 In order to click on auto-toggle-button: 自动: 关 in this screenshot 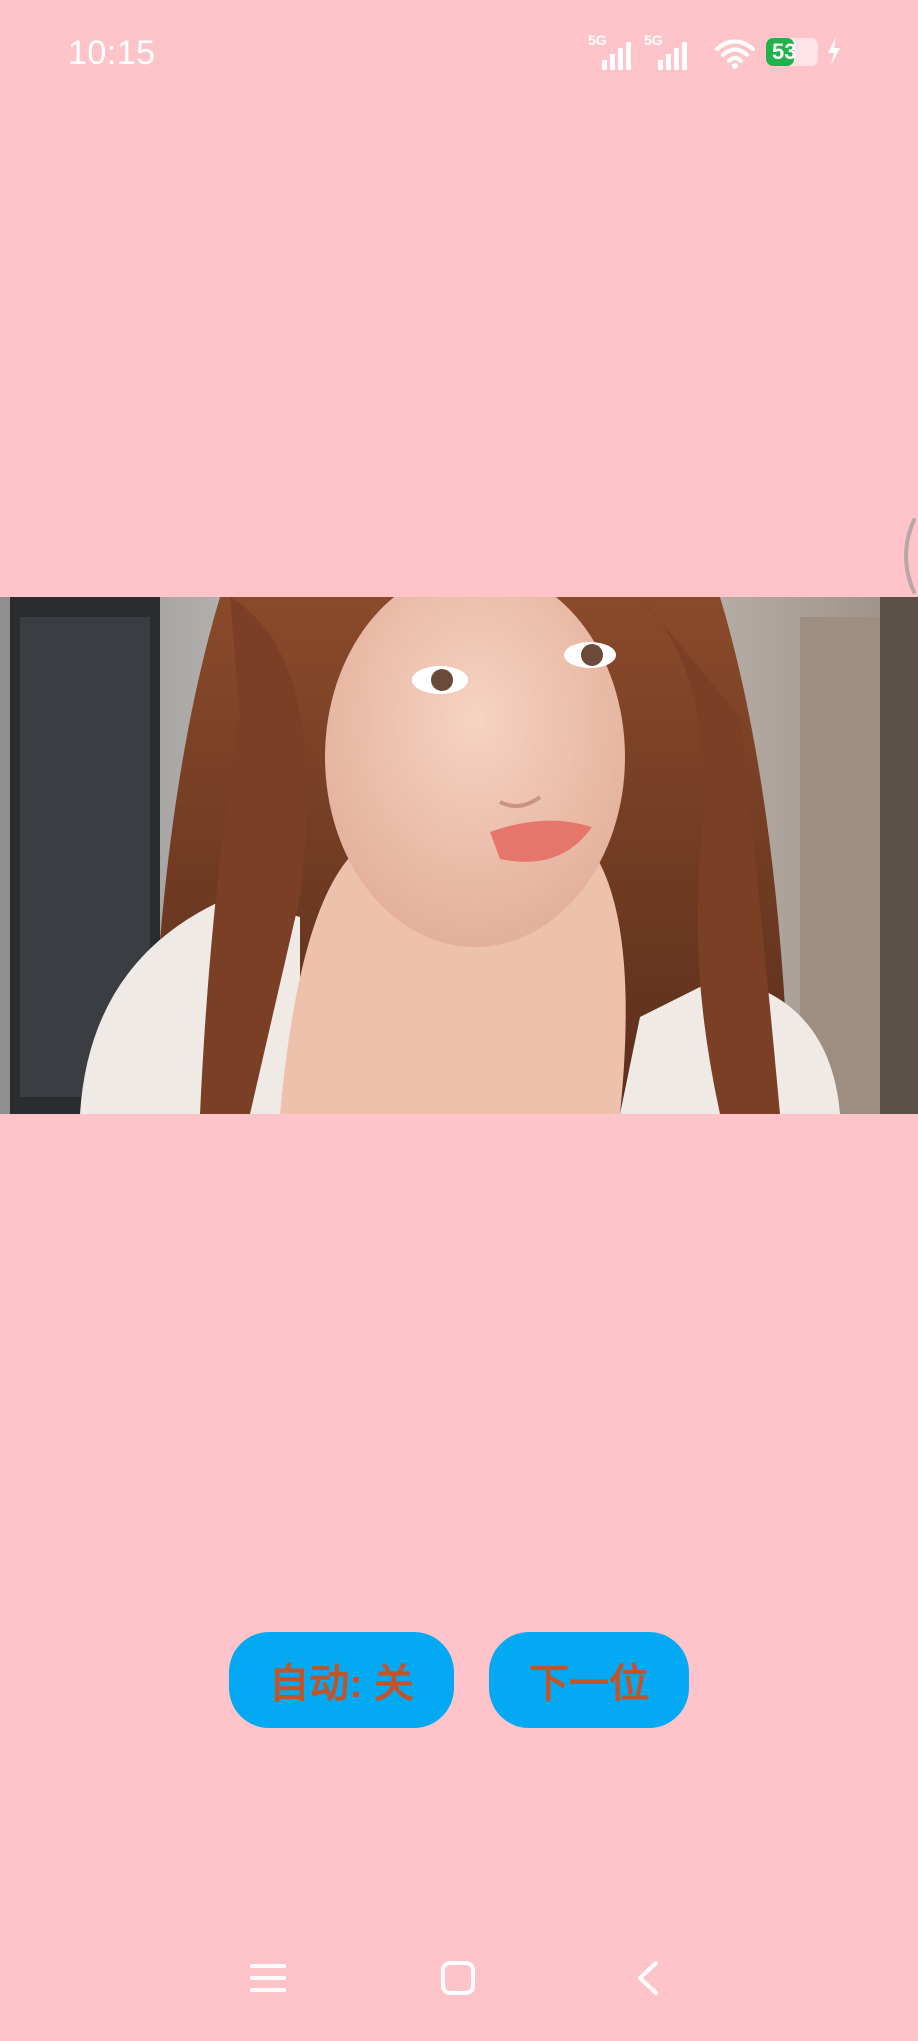, I will do `click(341, 1680)`.